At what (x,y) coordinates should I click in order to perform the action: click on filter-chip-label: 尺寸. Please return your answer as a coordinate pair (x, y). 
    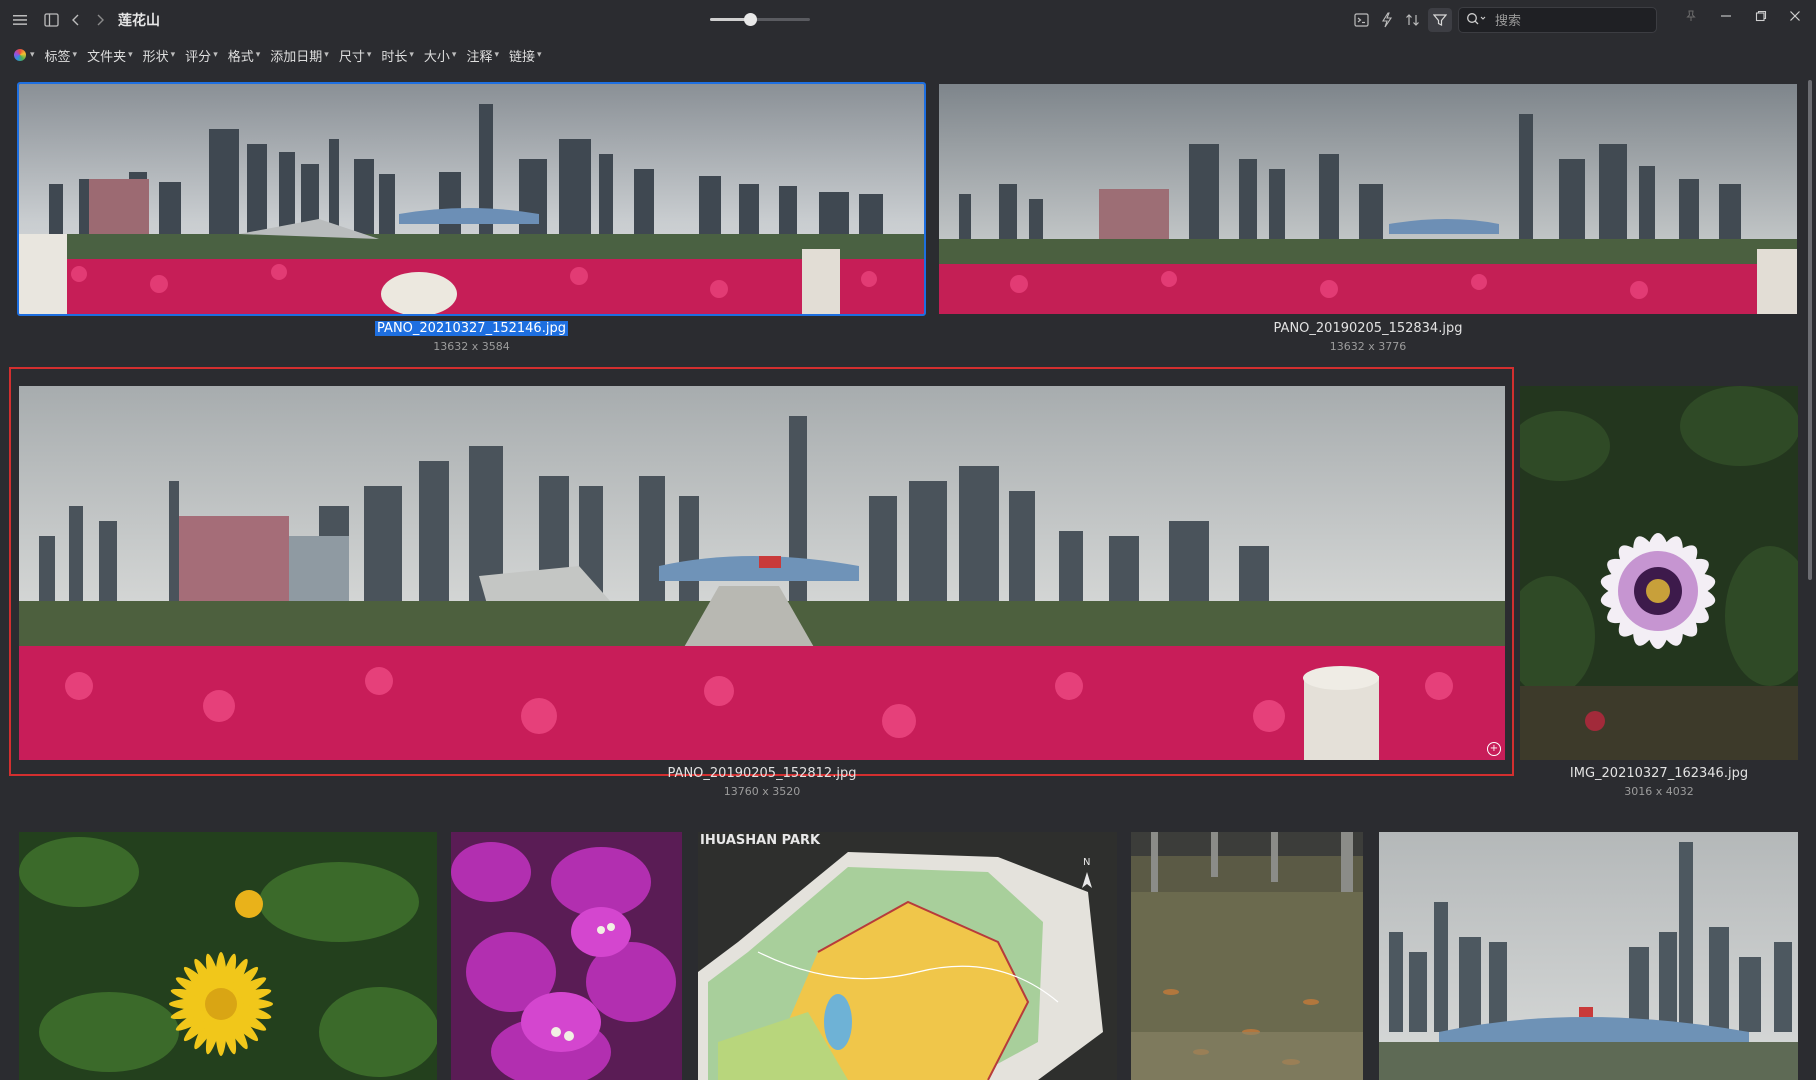
    Looking at the image, I should click on (351, 57).